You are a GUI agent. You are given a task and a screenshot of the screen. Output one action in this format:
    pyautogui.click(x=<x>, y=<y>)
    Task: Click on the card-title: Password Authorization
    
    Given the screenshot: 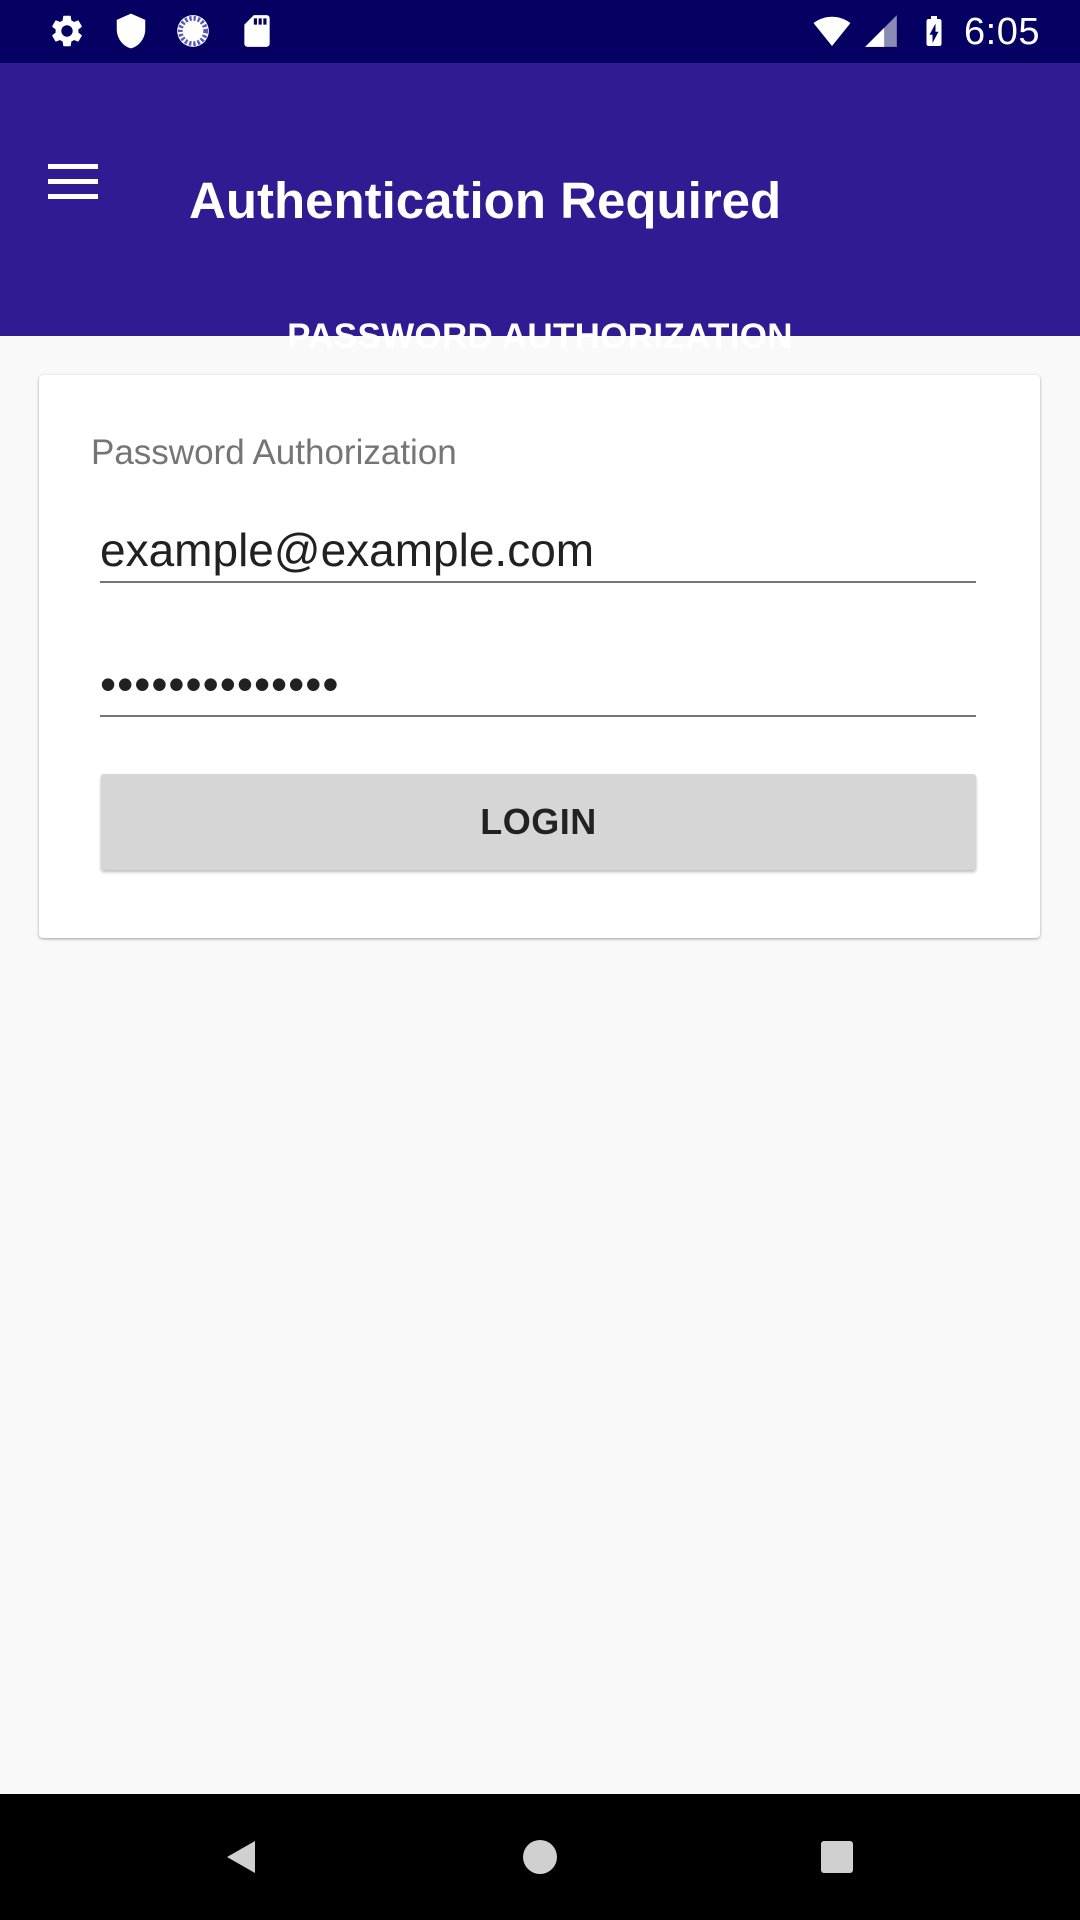 What is the action you would take?
    pyautogui.click(x=274, y=452)
    